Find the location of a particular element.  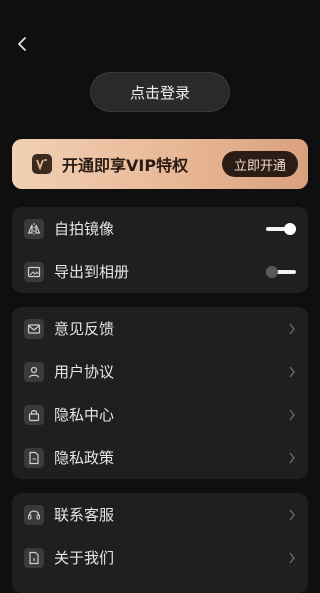

setting-label: 导出到相册 is located at coordinates (92, 272).